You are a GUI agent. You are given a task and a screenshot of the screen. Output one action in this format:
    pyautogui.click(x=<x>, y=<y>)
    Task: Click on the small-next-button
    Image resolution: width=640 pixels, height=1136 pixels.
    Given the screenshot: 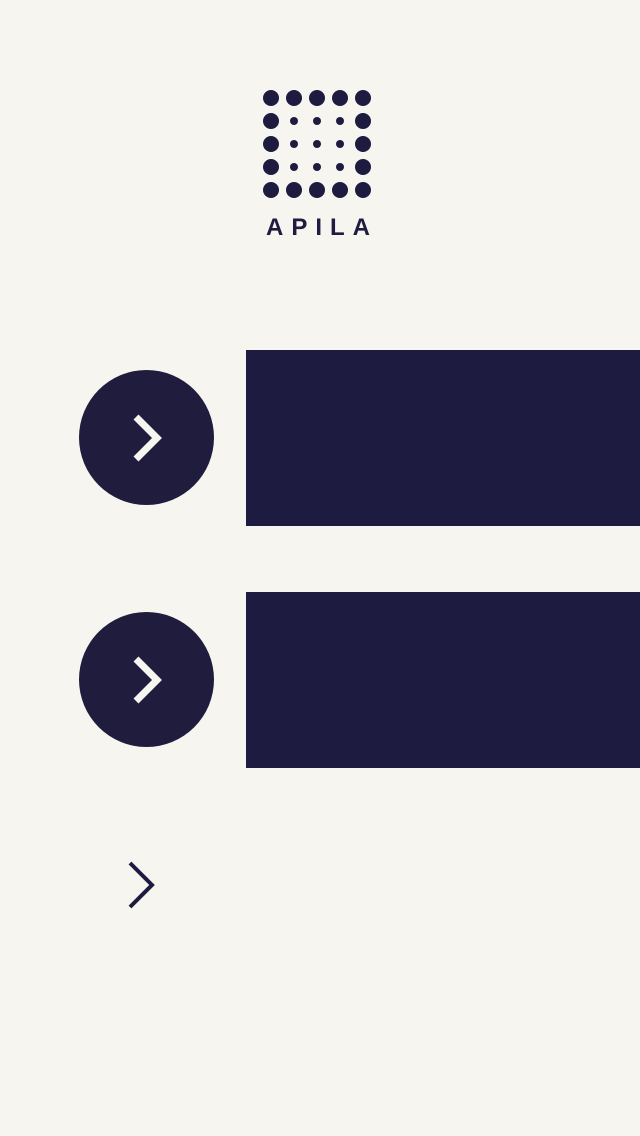 What is the action you would take?
    pyautogui.click(x=141, y=885)
    